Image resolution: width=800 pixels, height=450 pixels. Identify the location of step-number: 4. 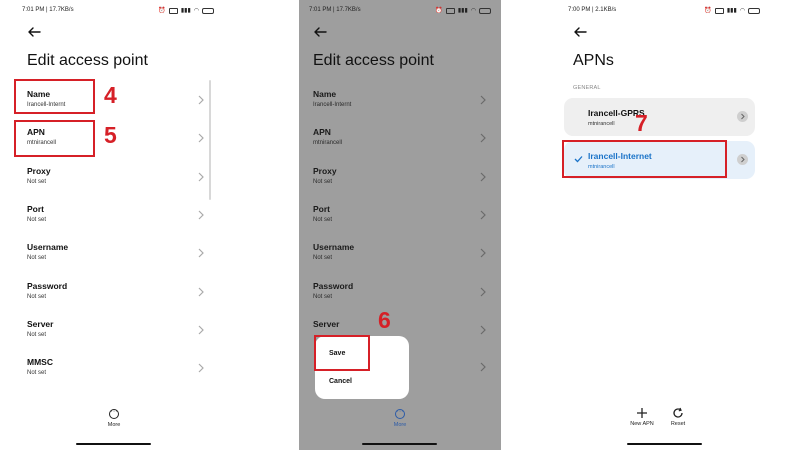
(110, 95).